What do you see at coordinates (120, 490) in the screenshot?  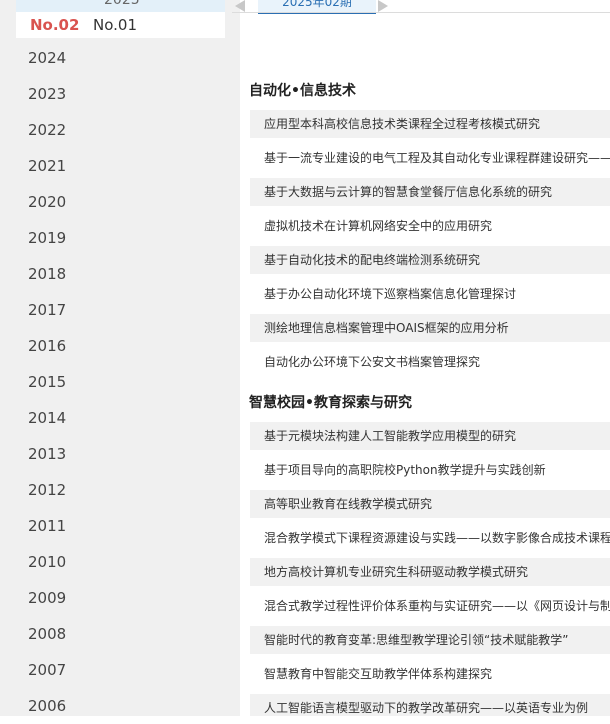 I see `year-item: 2012` at bounding box center [120, 490].